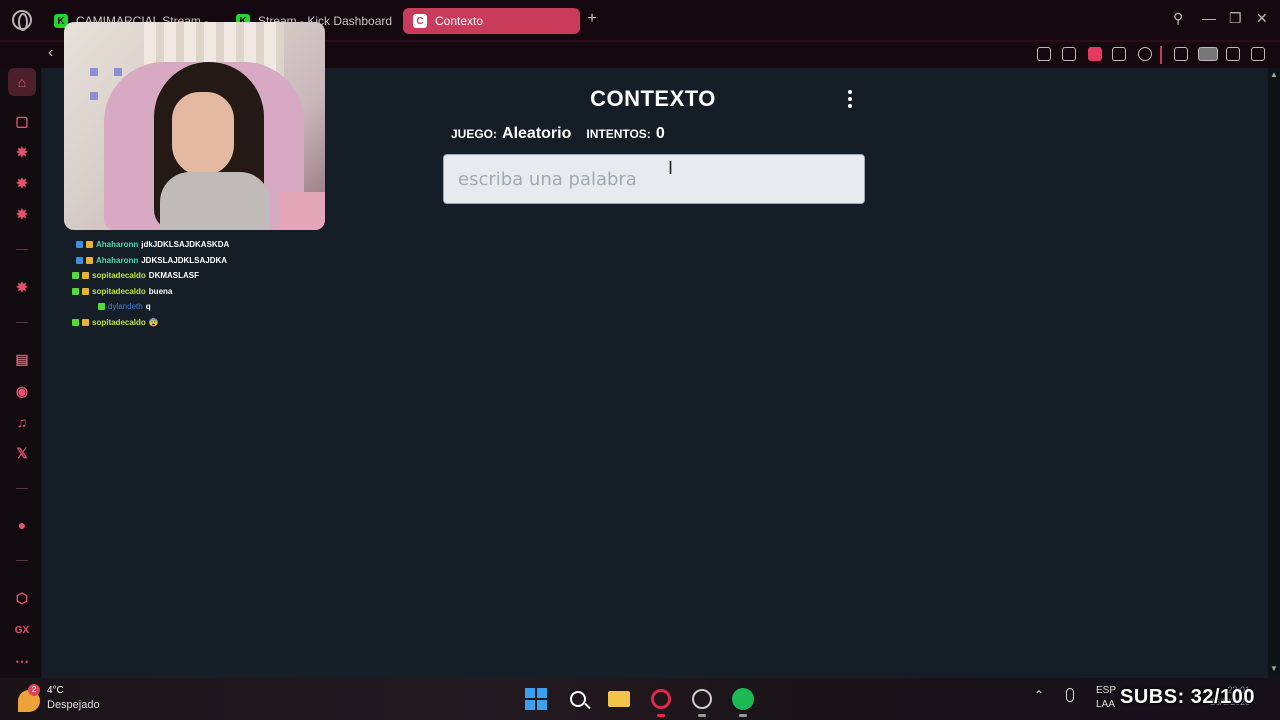 This screenshot has height=720, width=1280. Describe the element at coordinates (1095, 54) in the screenshot. I see `pocket-icon` at that location.